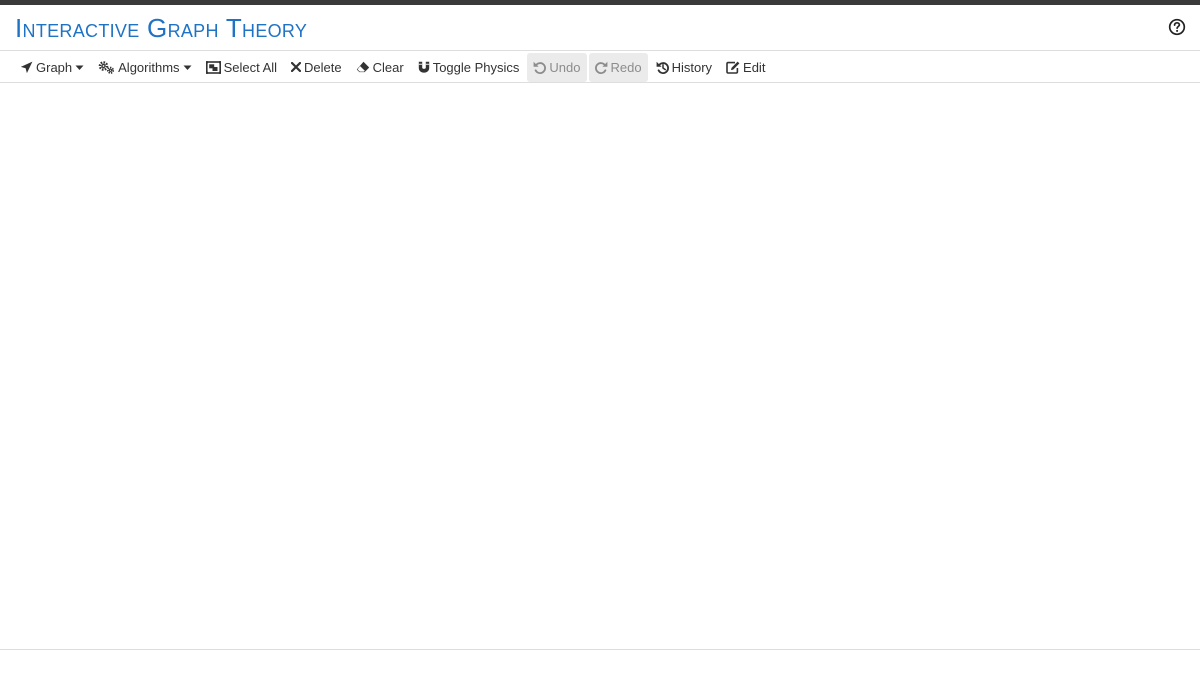 The image size is (1200, 675). What do you see at coordinates (250, 67) in the screenshot?
I see `select-all-label: Select All` at bounding box center [250, 67].